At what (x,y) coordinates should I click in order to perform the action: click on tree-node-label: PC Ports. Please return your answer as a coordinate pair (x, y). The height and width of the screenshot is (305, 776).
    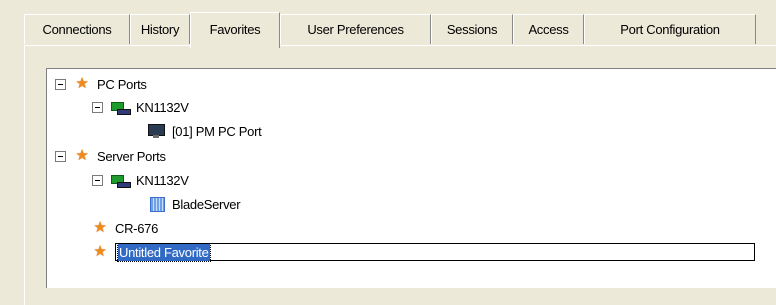
    Looking at the image, I should click on (122, 84).